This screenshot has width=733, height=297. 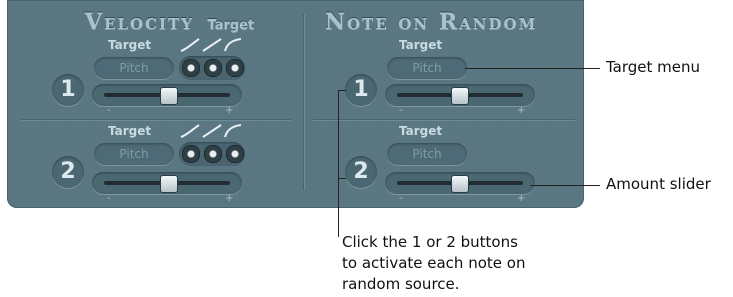 I want to click on section-divider, so click(x=303, y=102).